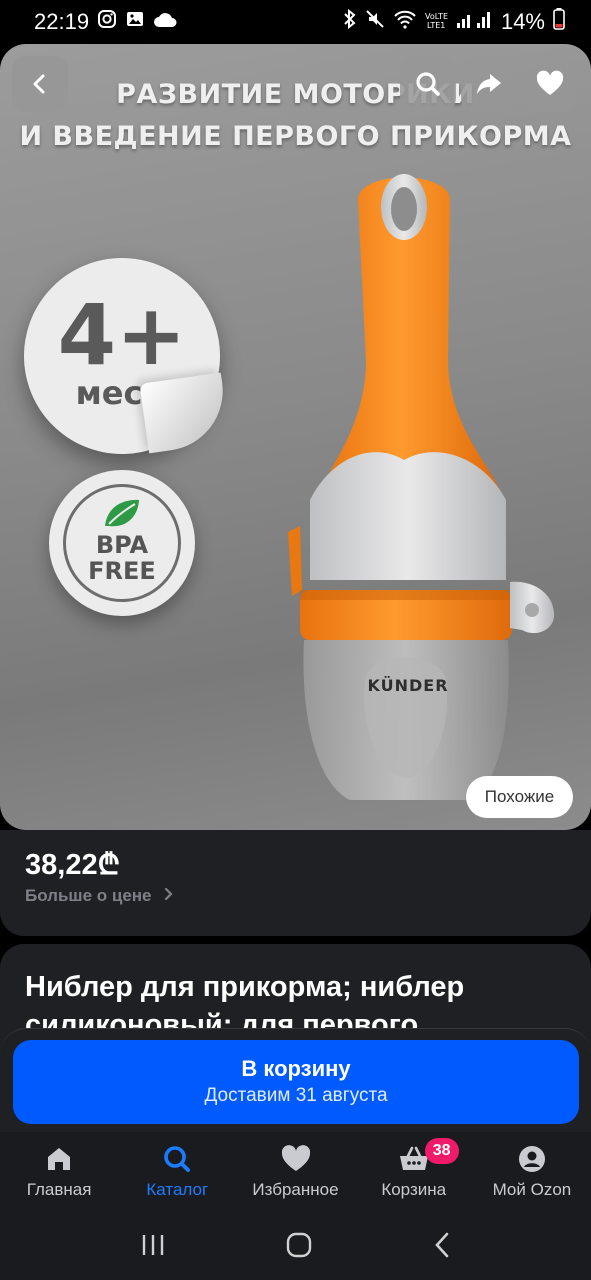 The image size is (591, 1280). Describe the element at coordinates (295, 22) in the screenshot. I see `status-bar: 22:19 VoLTE LTE1 14%` at that location.